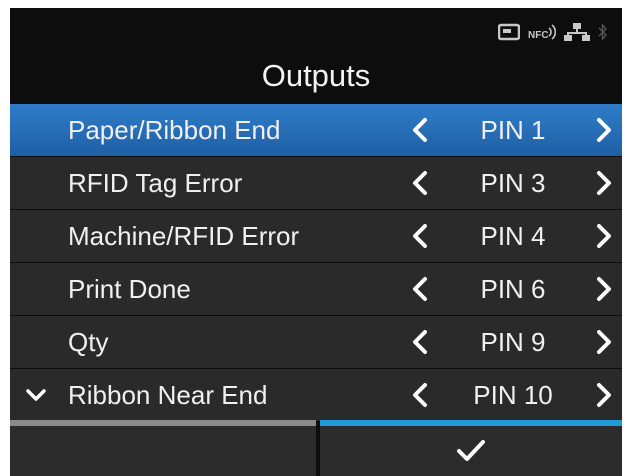  What do you see at coordinates (577, 32) in the screenshot?
I see `network-icon` at bounding box center [577, 32].